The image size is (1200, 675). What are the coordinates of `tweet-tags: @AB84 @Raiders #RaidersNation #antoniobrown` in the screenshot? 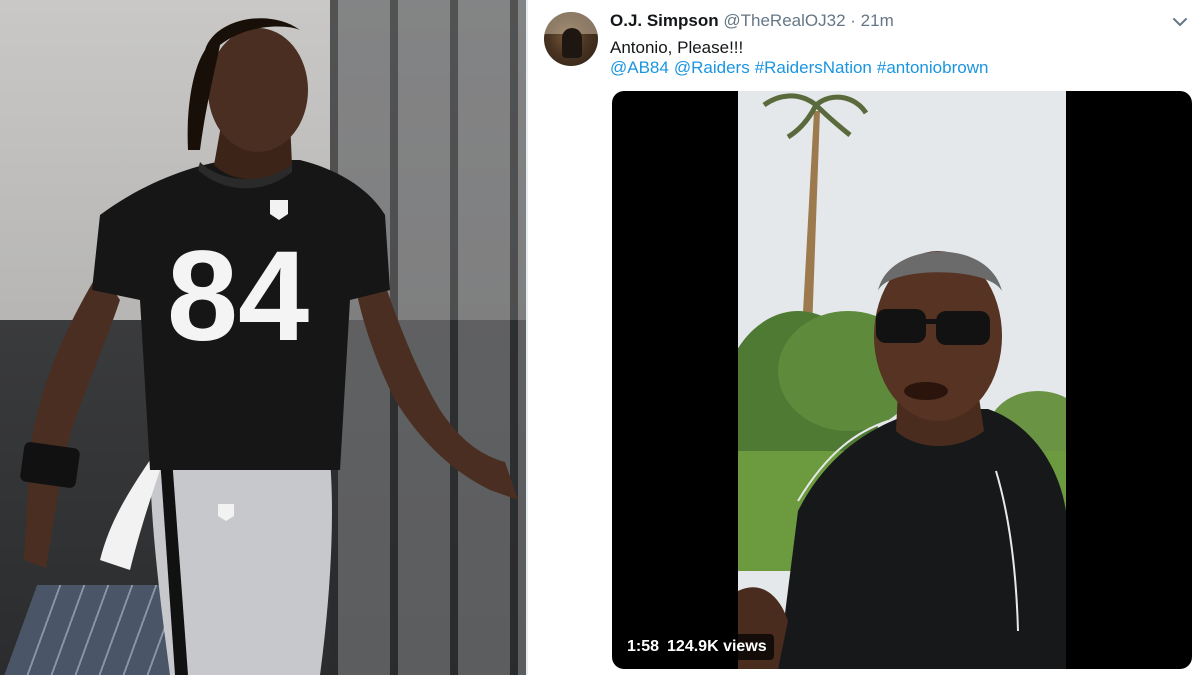 It's located at (801, 68).